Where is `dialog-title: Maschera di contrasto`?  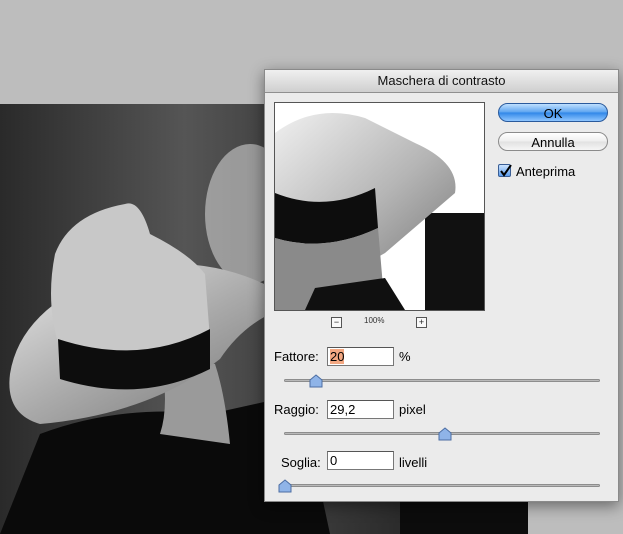 dialog-title: Maschera di contrasto is located at coordinates (441, 81).